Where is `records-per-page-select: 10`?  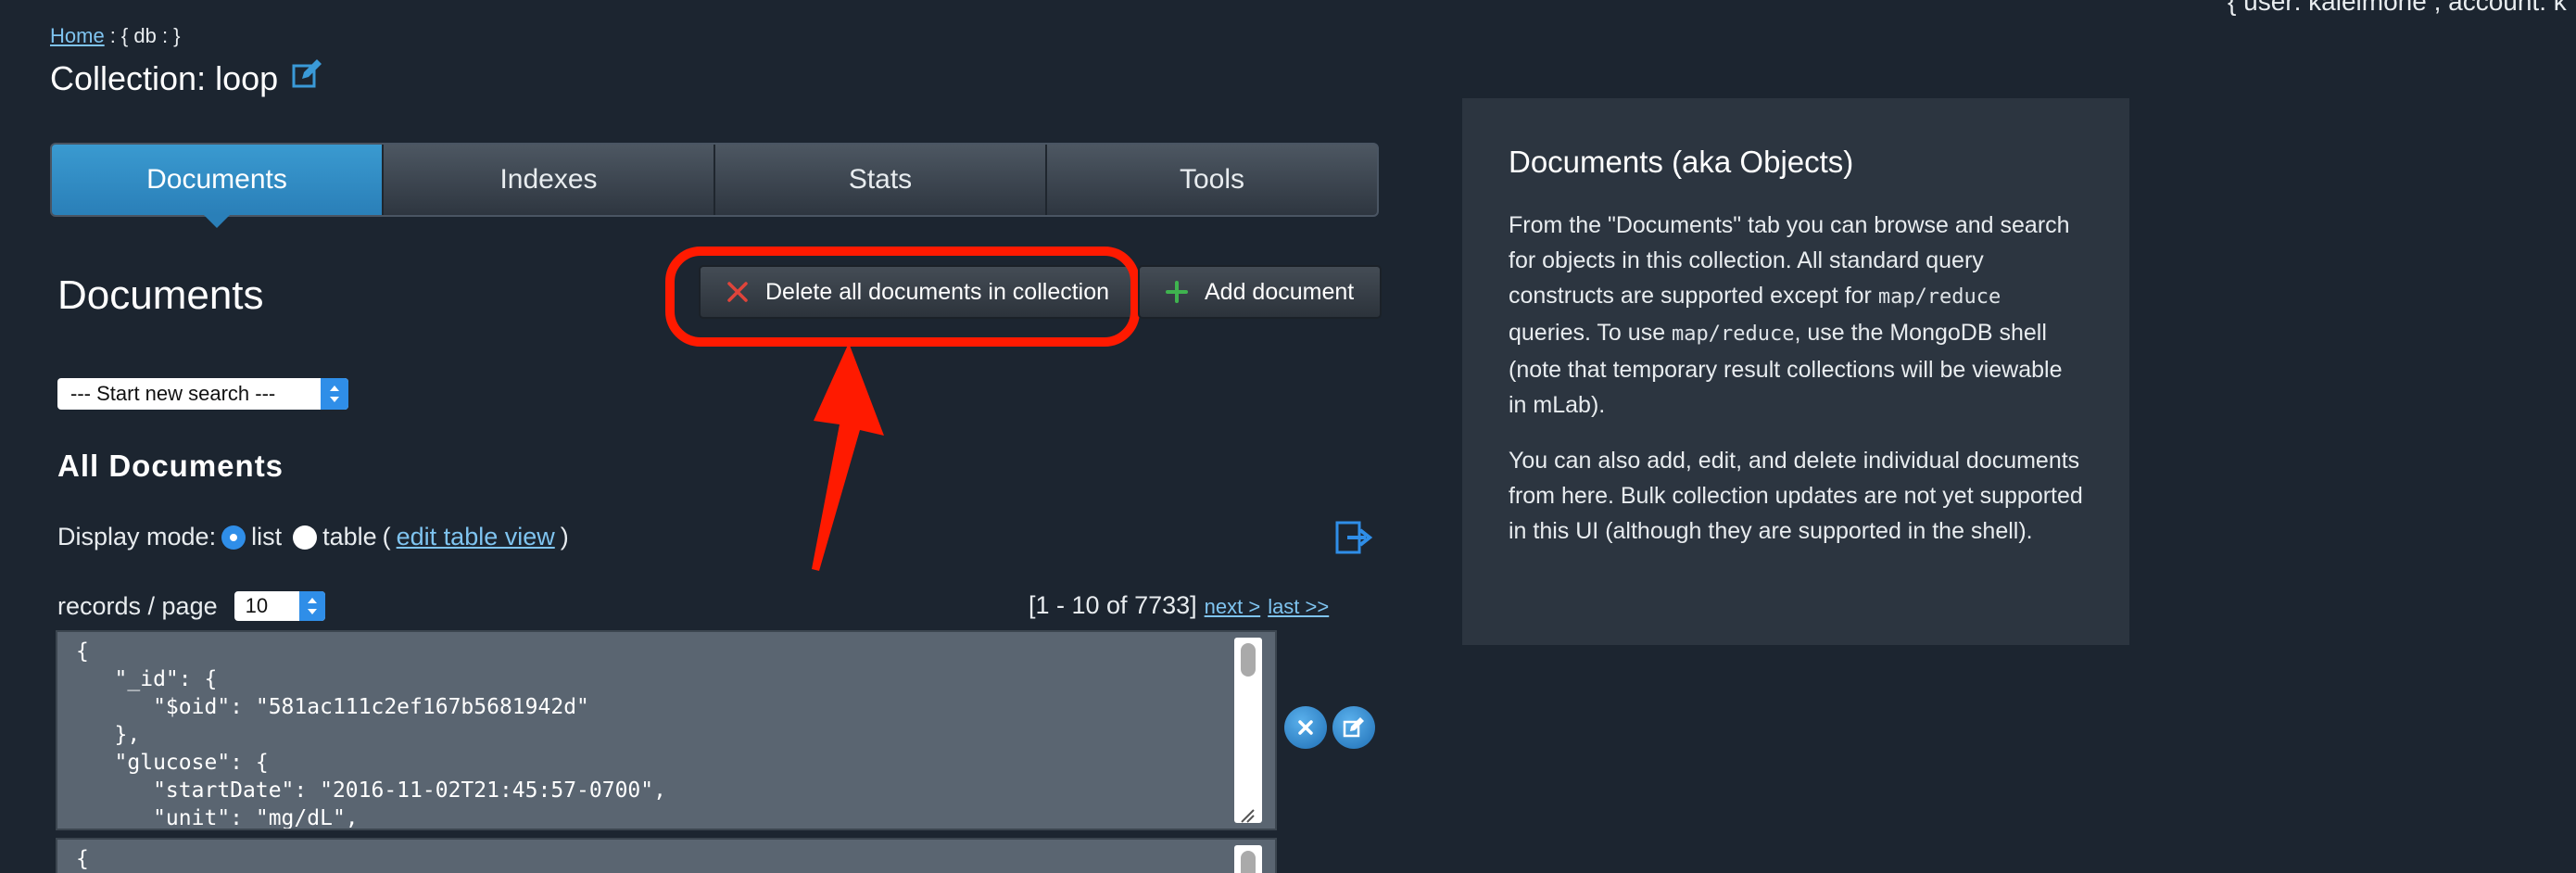
records-per-page-select: 10 is located at coordinates (279, 606).